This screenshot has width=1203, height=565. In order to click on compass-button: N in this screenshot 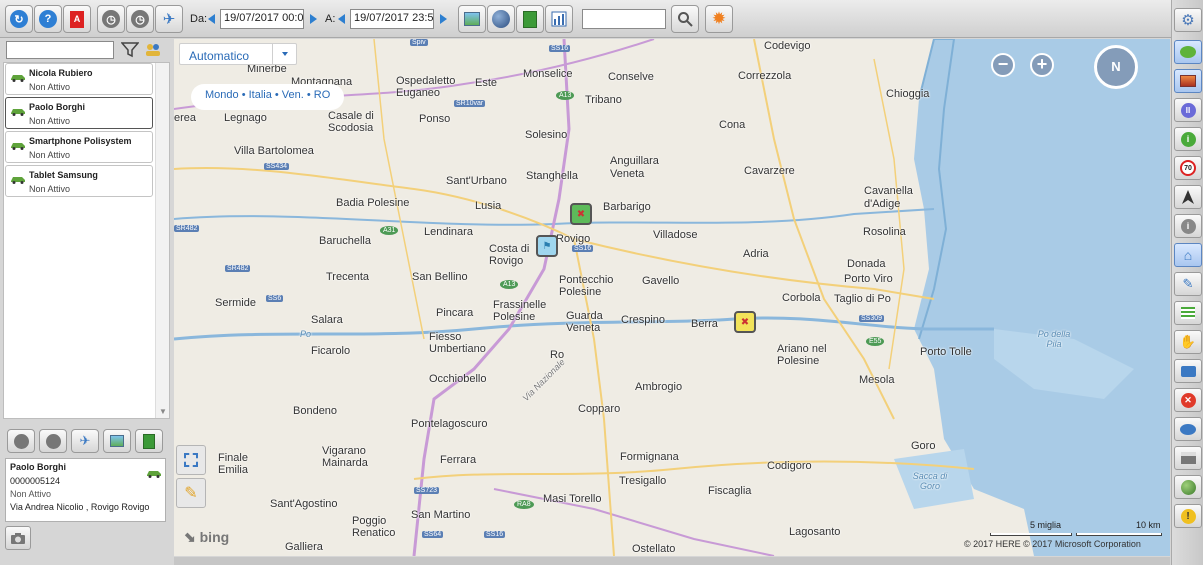, I will do `click(1116, 67)`.